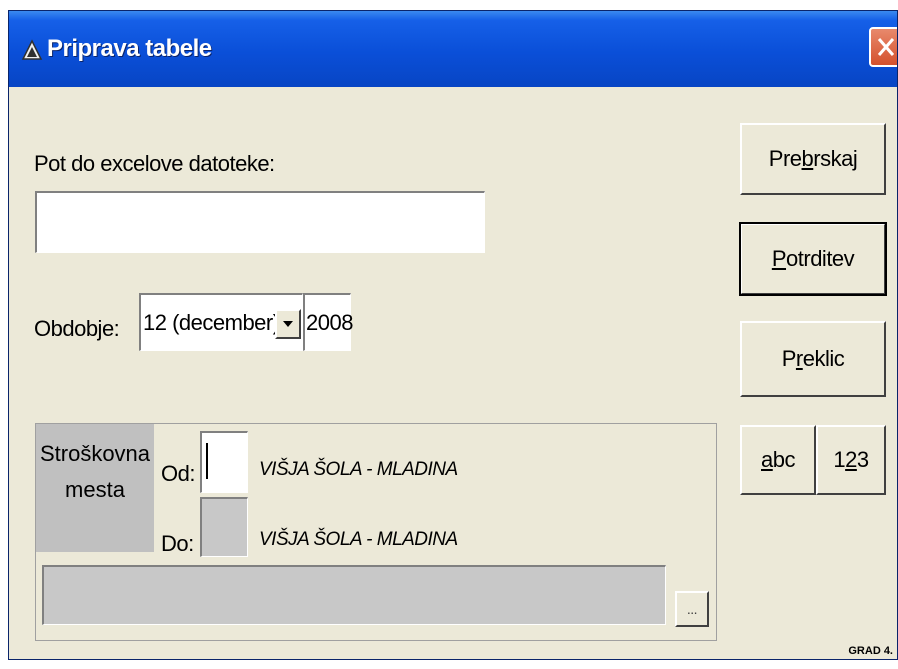 The image size is (898, 669). Describe the element at coordinates (767, 459) in the screenshot. I see `abc-label-accel: a` at that location.